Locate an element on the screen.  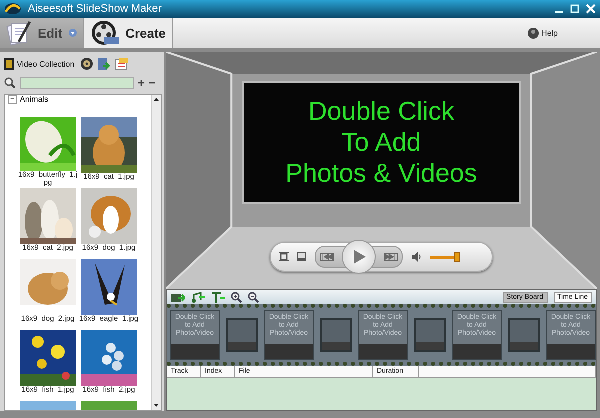
volume-slider is located at coordinates (444, 257).